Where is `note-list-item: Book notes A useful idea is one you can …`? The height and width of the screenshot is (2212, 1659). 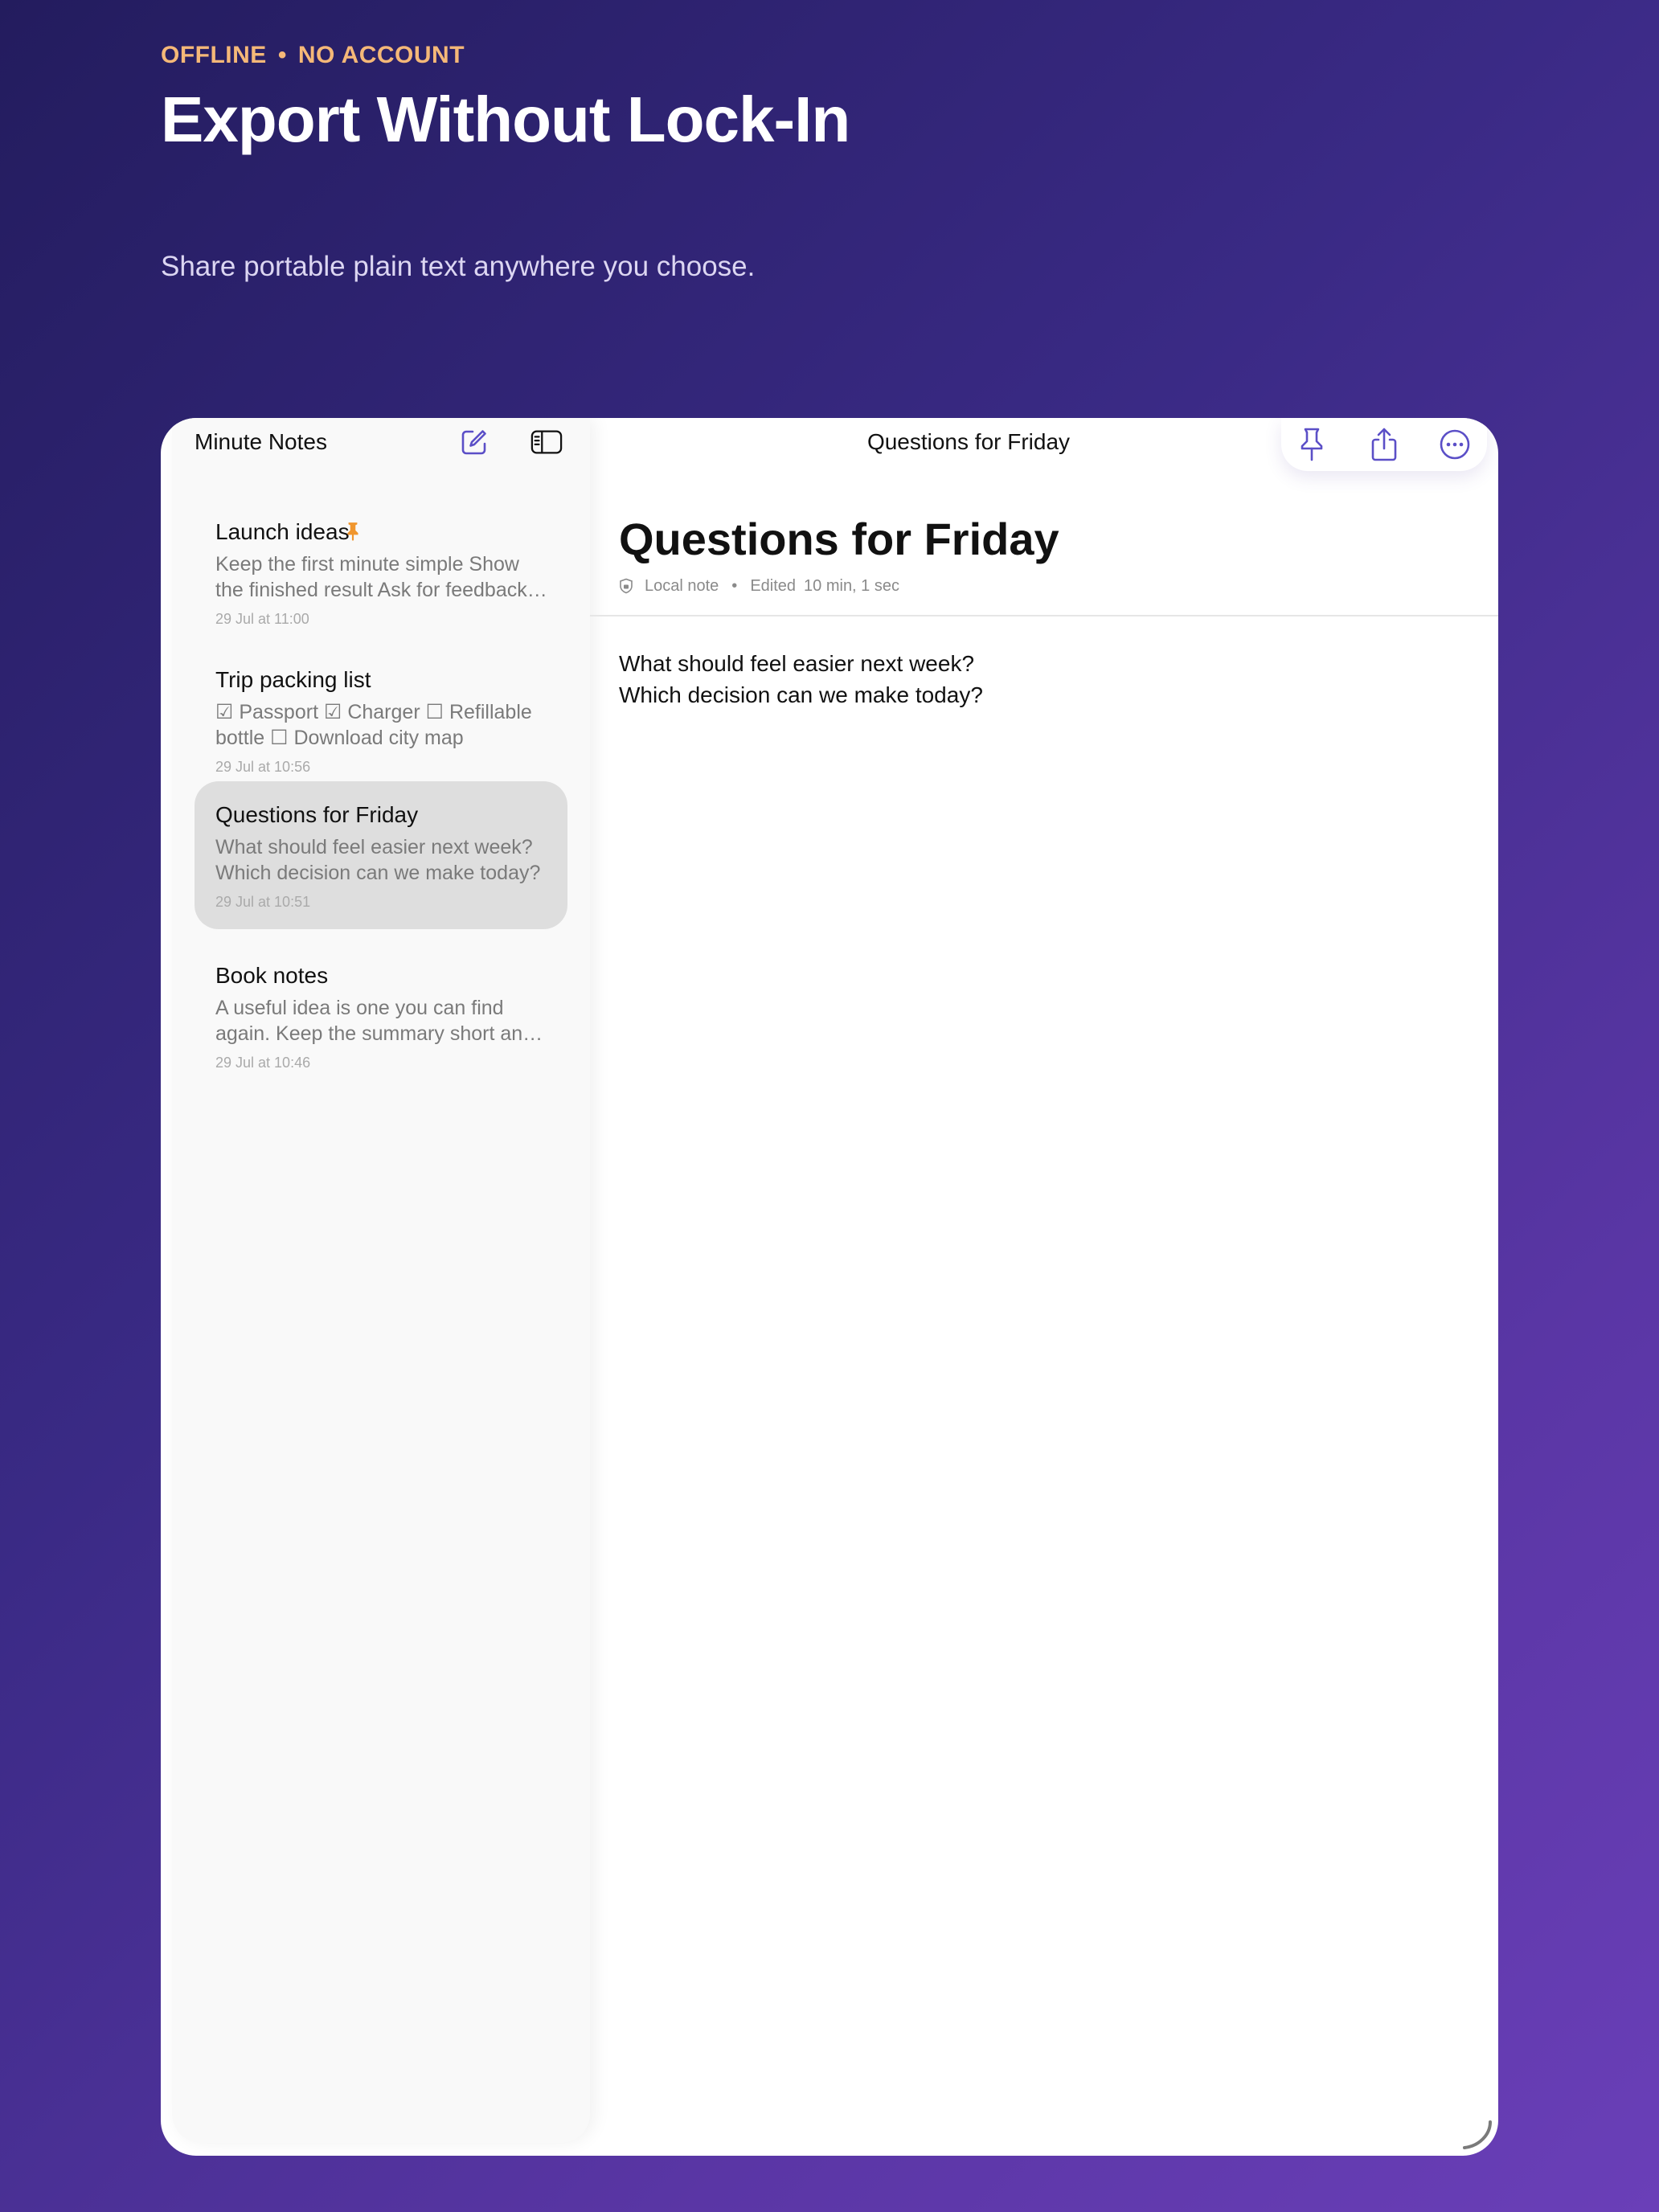 note-list-item: Book notes A useful idea is one you can … is located at coordinates (381, 1019).